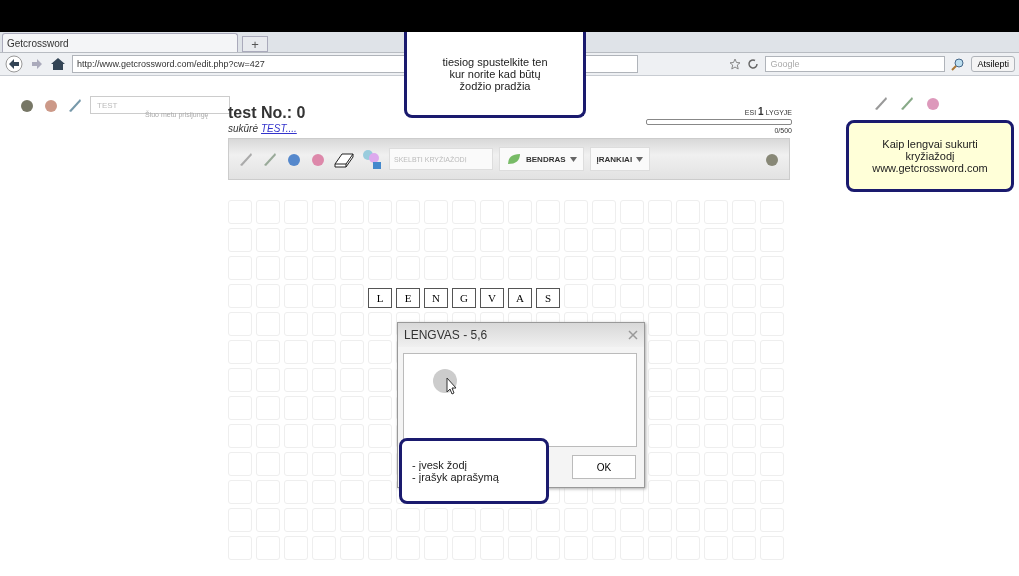 Image resolution: width=1019 pixels, height=576 pixels. I want to click on dropdown-button: ĮRANKIAI, so click(620, 159).